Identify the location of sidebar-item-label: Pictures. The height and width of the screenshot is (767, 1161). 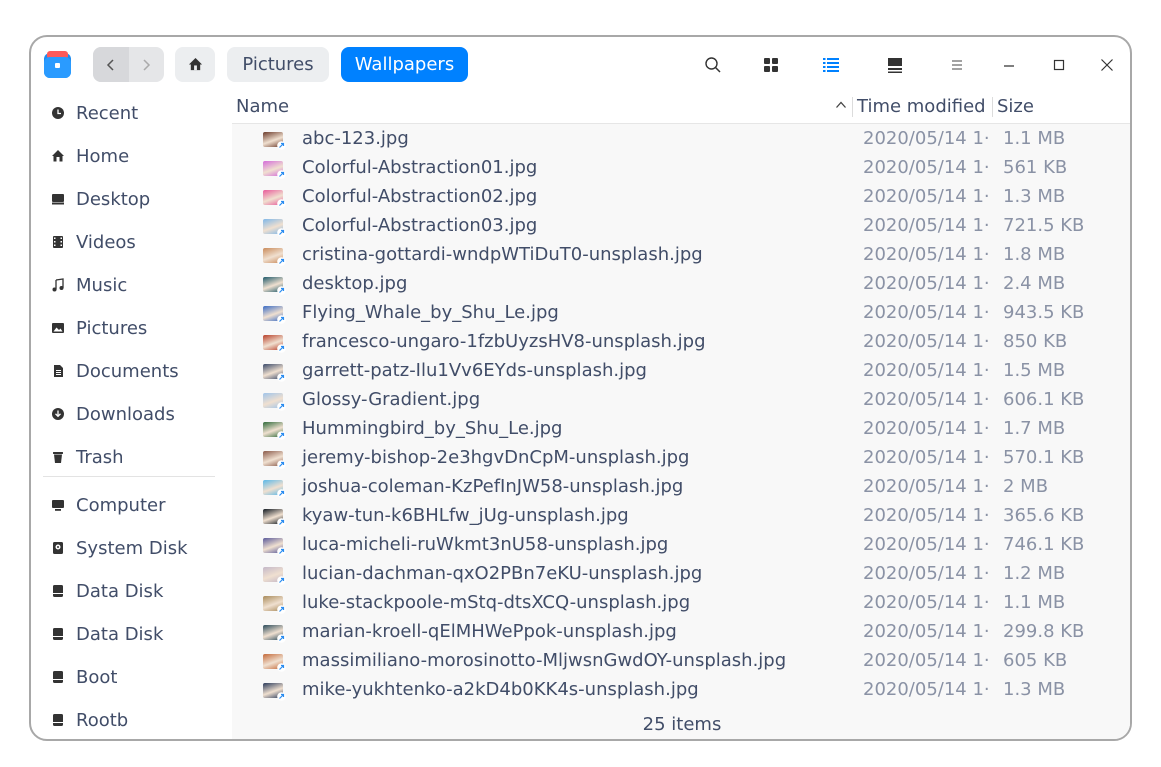
(112, 328).